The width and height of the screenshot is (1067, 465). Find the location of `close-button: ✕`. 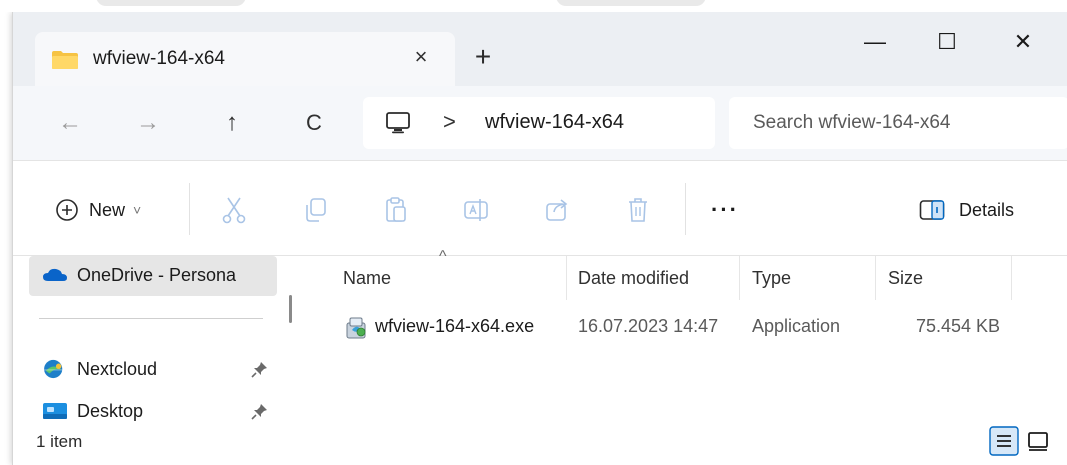

close-button: ✕ is located at coordinates (1023, 42).